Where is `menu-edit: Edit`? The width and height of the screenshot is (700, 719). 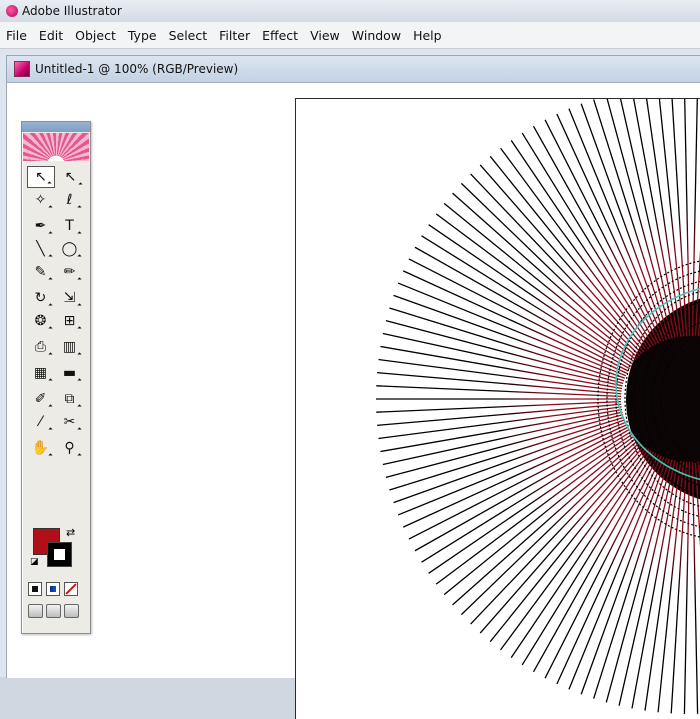 menu-edit: Edit is located at coordinates (51, 35).